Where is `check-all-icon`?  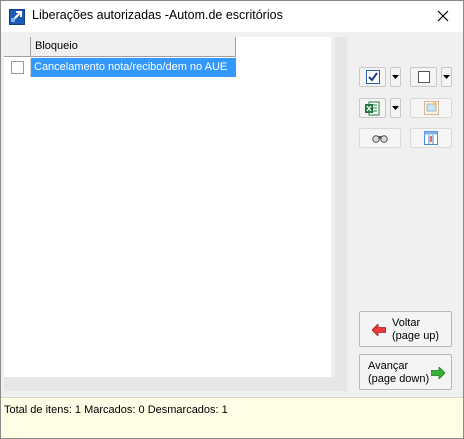 check-all-icon is located at coordinates (372, 77).